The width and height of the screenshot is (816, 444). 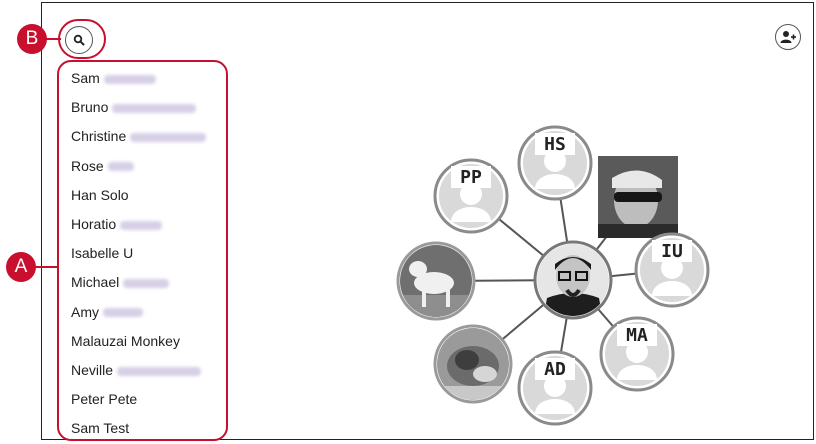 I want to click on node-initials: IU, so click(x=672, y=251).